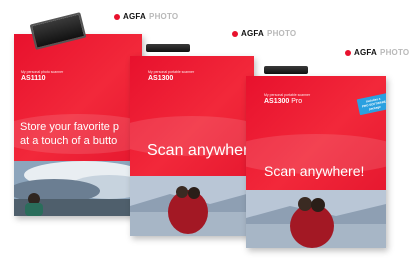 The height and width of the screenshot is (259, 409). What do you see at coordinates (296, 101) in the screenshot?
I see `box-model-suffix: Pro` at bounding box center [296, 101].